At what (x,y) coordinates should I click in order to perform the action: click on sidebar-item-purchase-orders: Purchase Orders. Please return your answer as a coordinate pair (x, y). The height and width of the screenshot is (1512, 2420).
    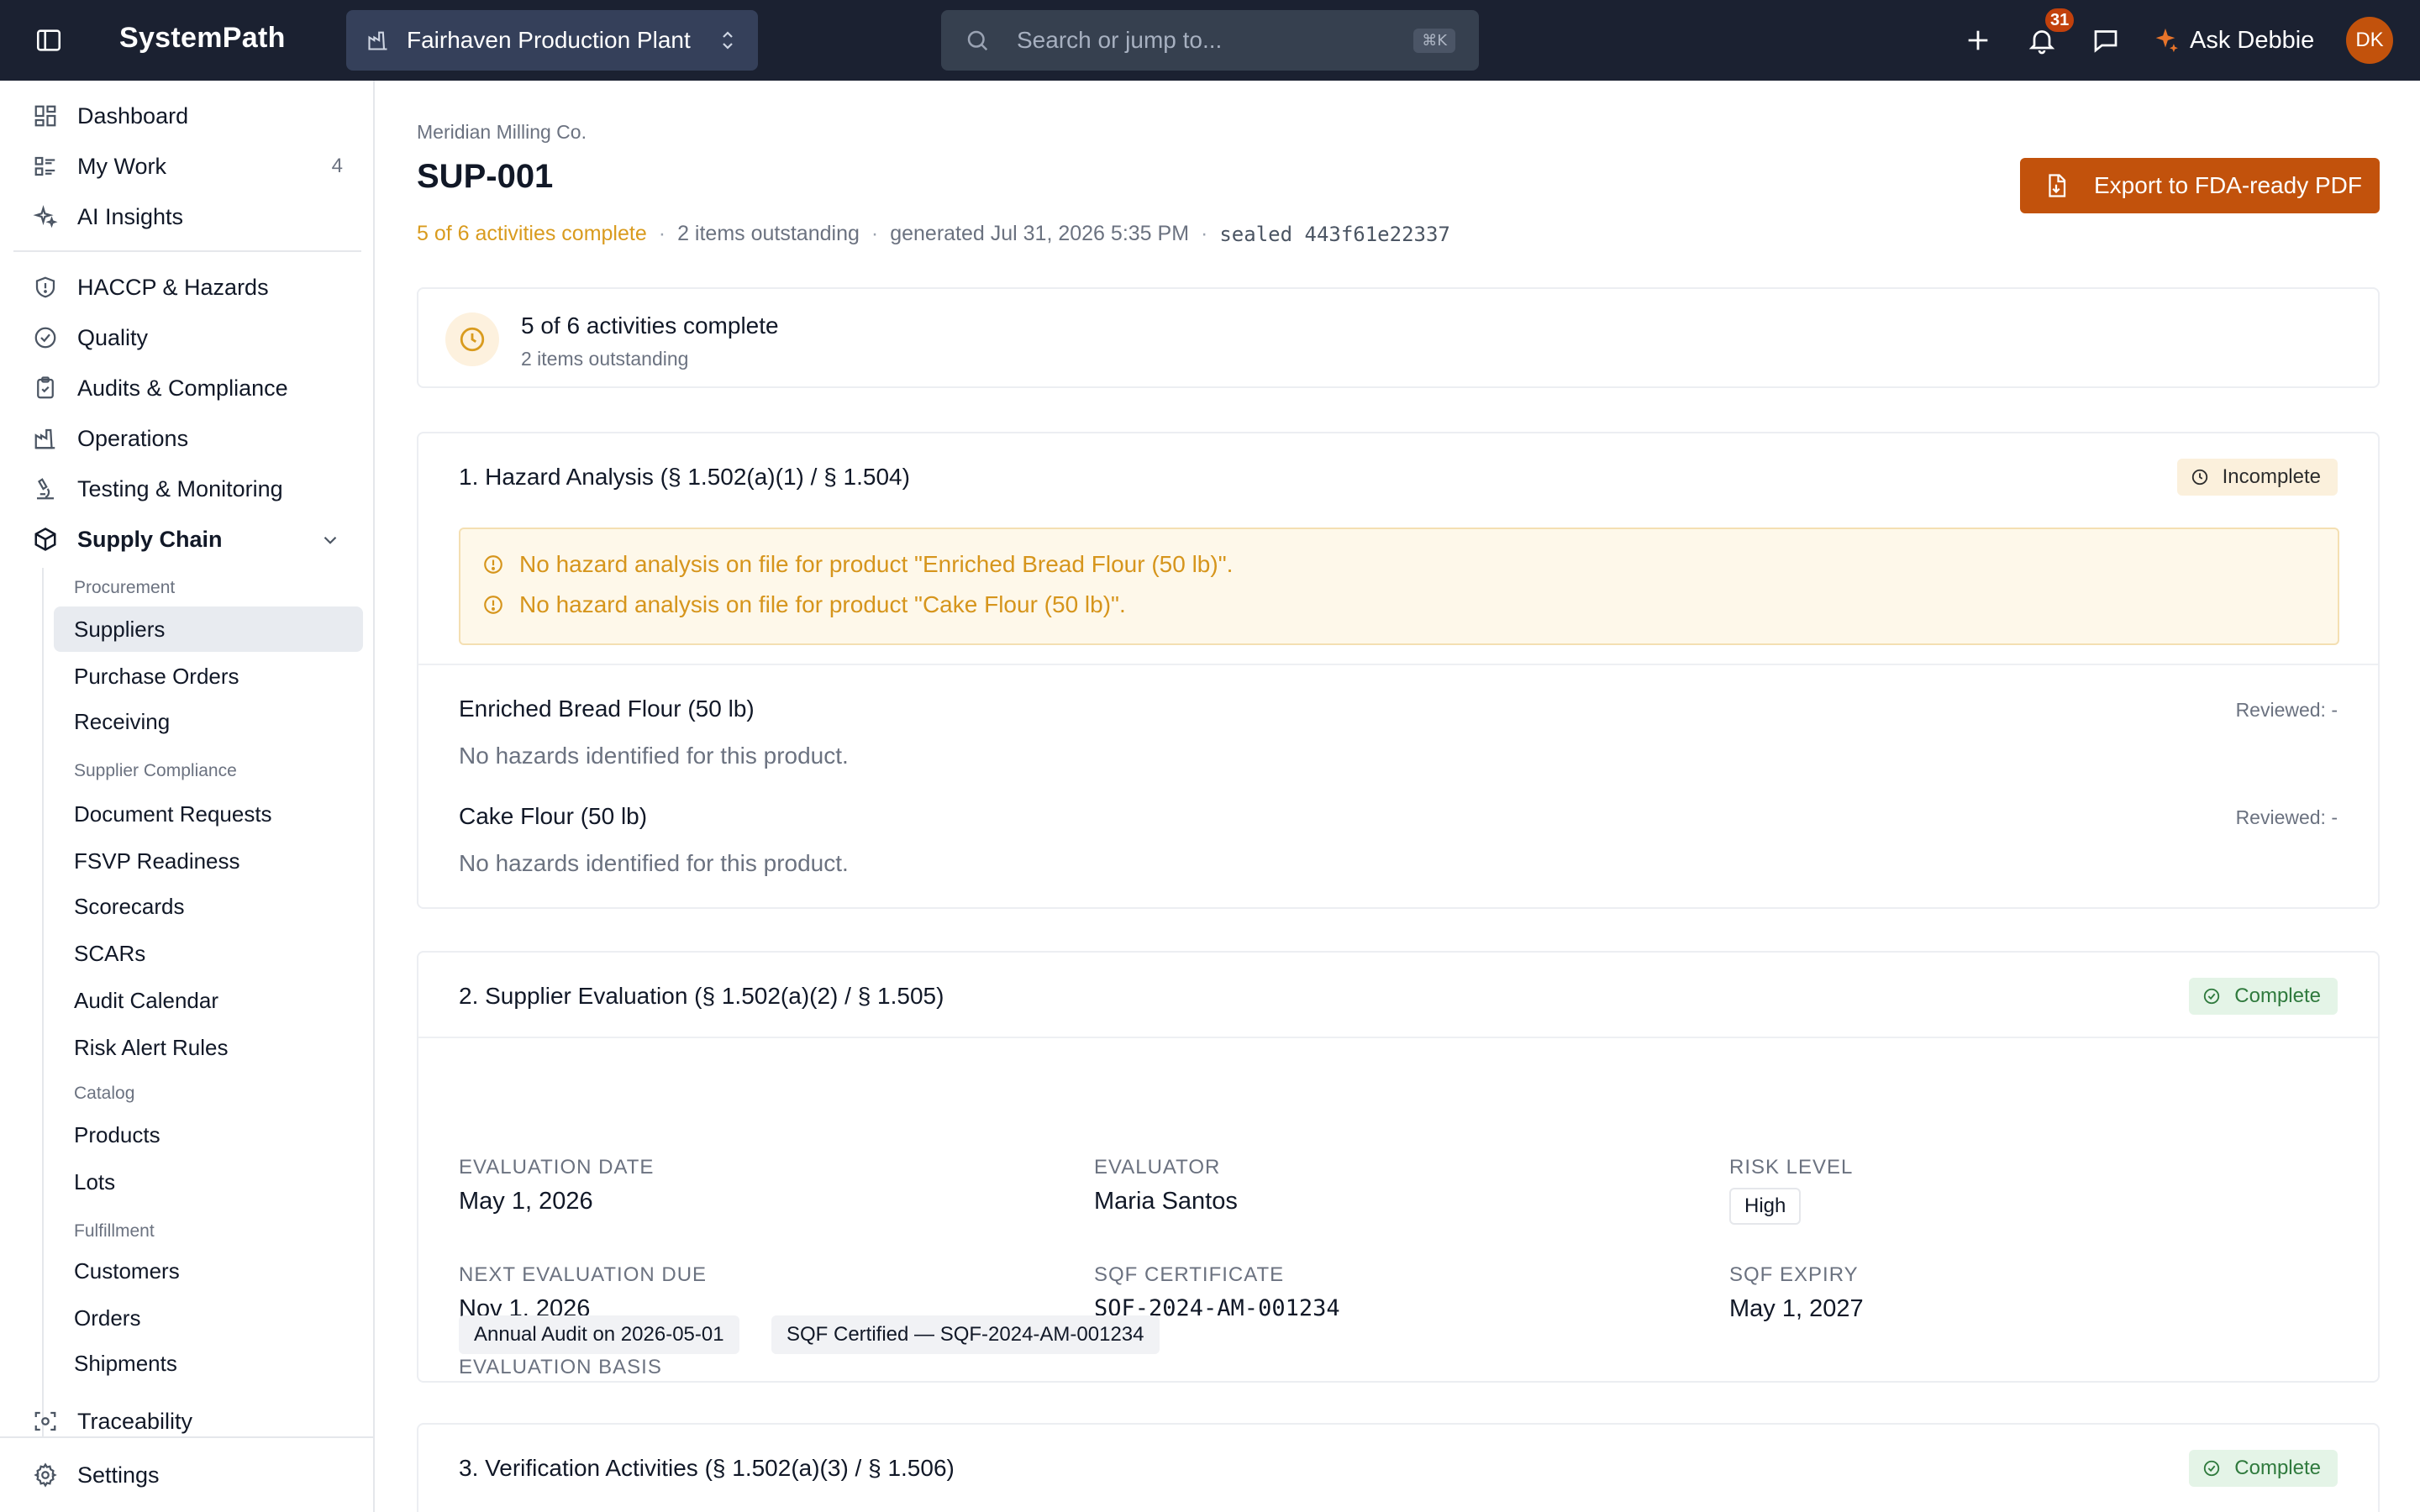
    Looking at the image, I should click on (208, 676).